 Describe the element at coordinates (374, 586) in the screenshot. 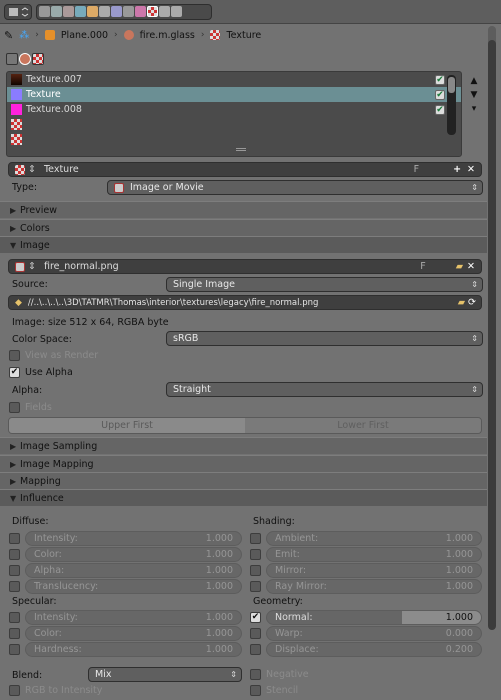

I see `influence-slider: Ray Mirror: 1.000` at that location.